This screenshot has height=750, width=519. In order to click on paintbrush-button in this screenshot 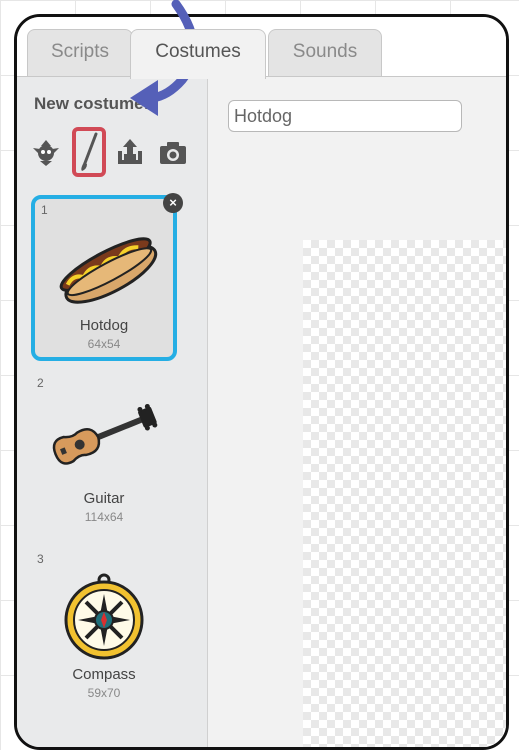, I will do `click(89, 152)`.